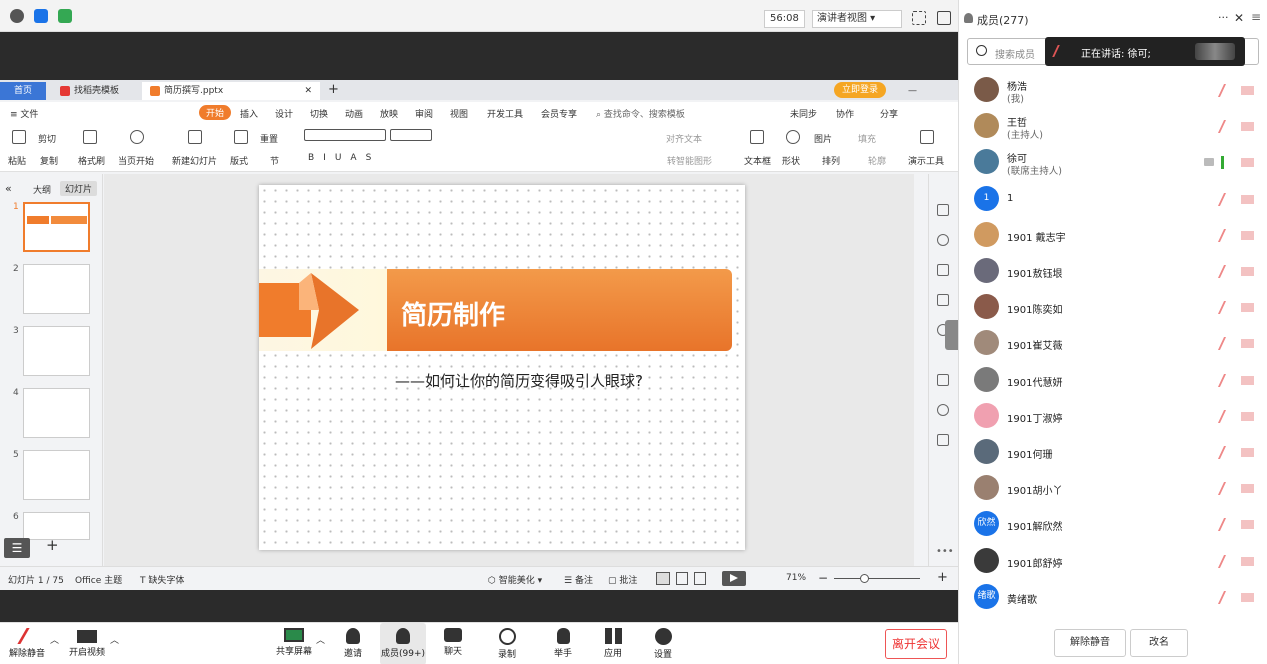 The height and width of the screenshot is (664, 1267). What do you see at coordinates (889, 113) in the screenshot?
I see `share-button: 分享` at bounding box center [889, 113].